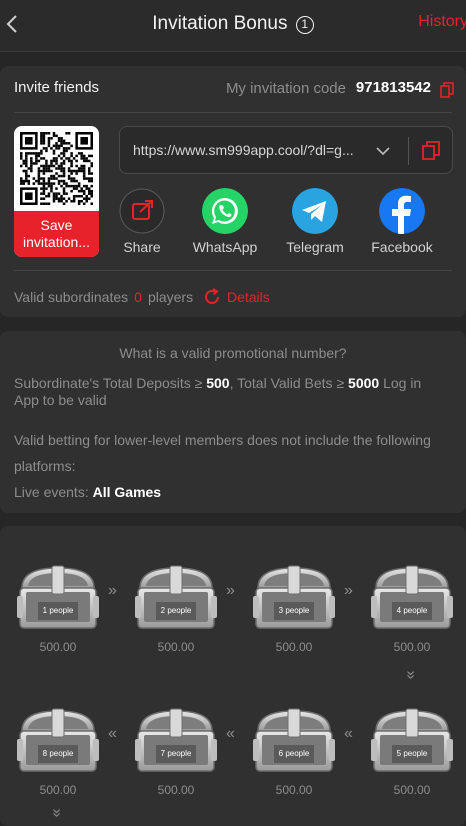 The image size is (466, 826). I want to click on facebook-button: Facebook, so click(402, 221).